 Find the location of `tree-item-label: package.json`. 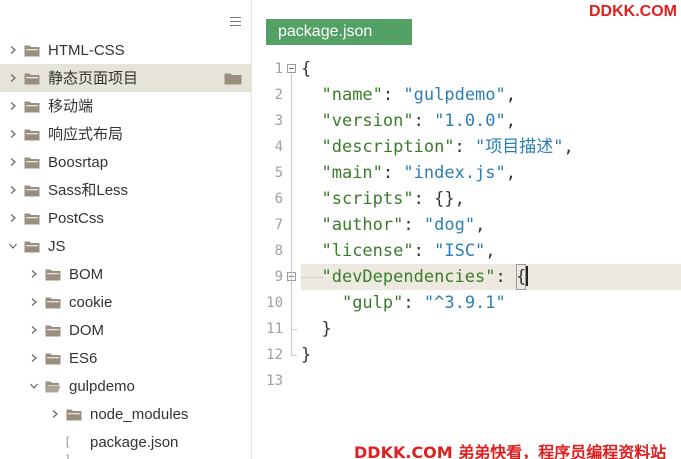

tree-item-label: package.json is located at coordinates (134, 442).